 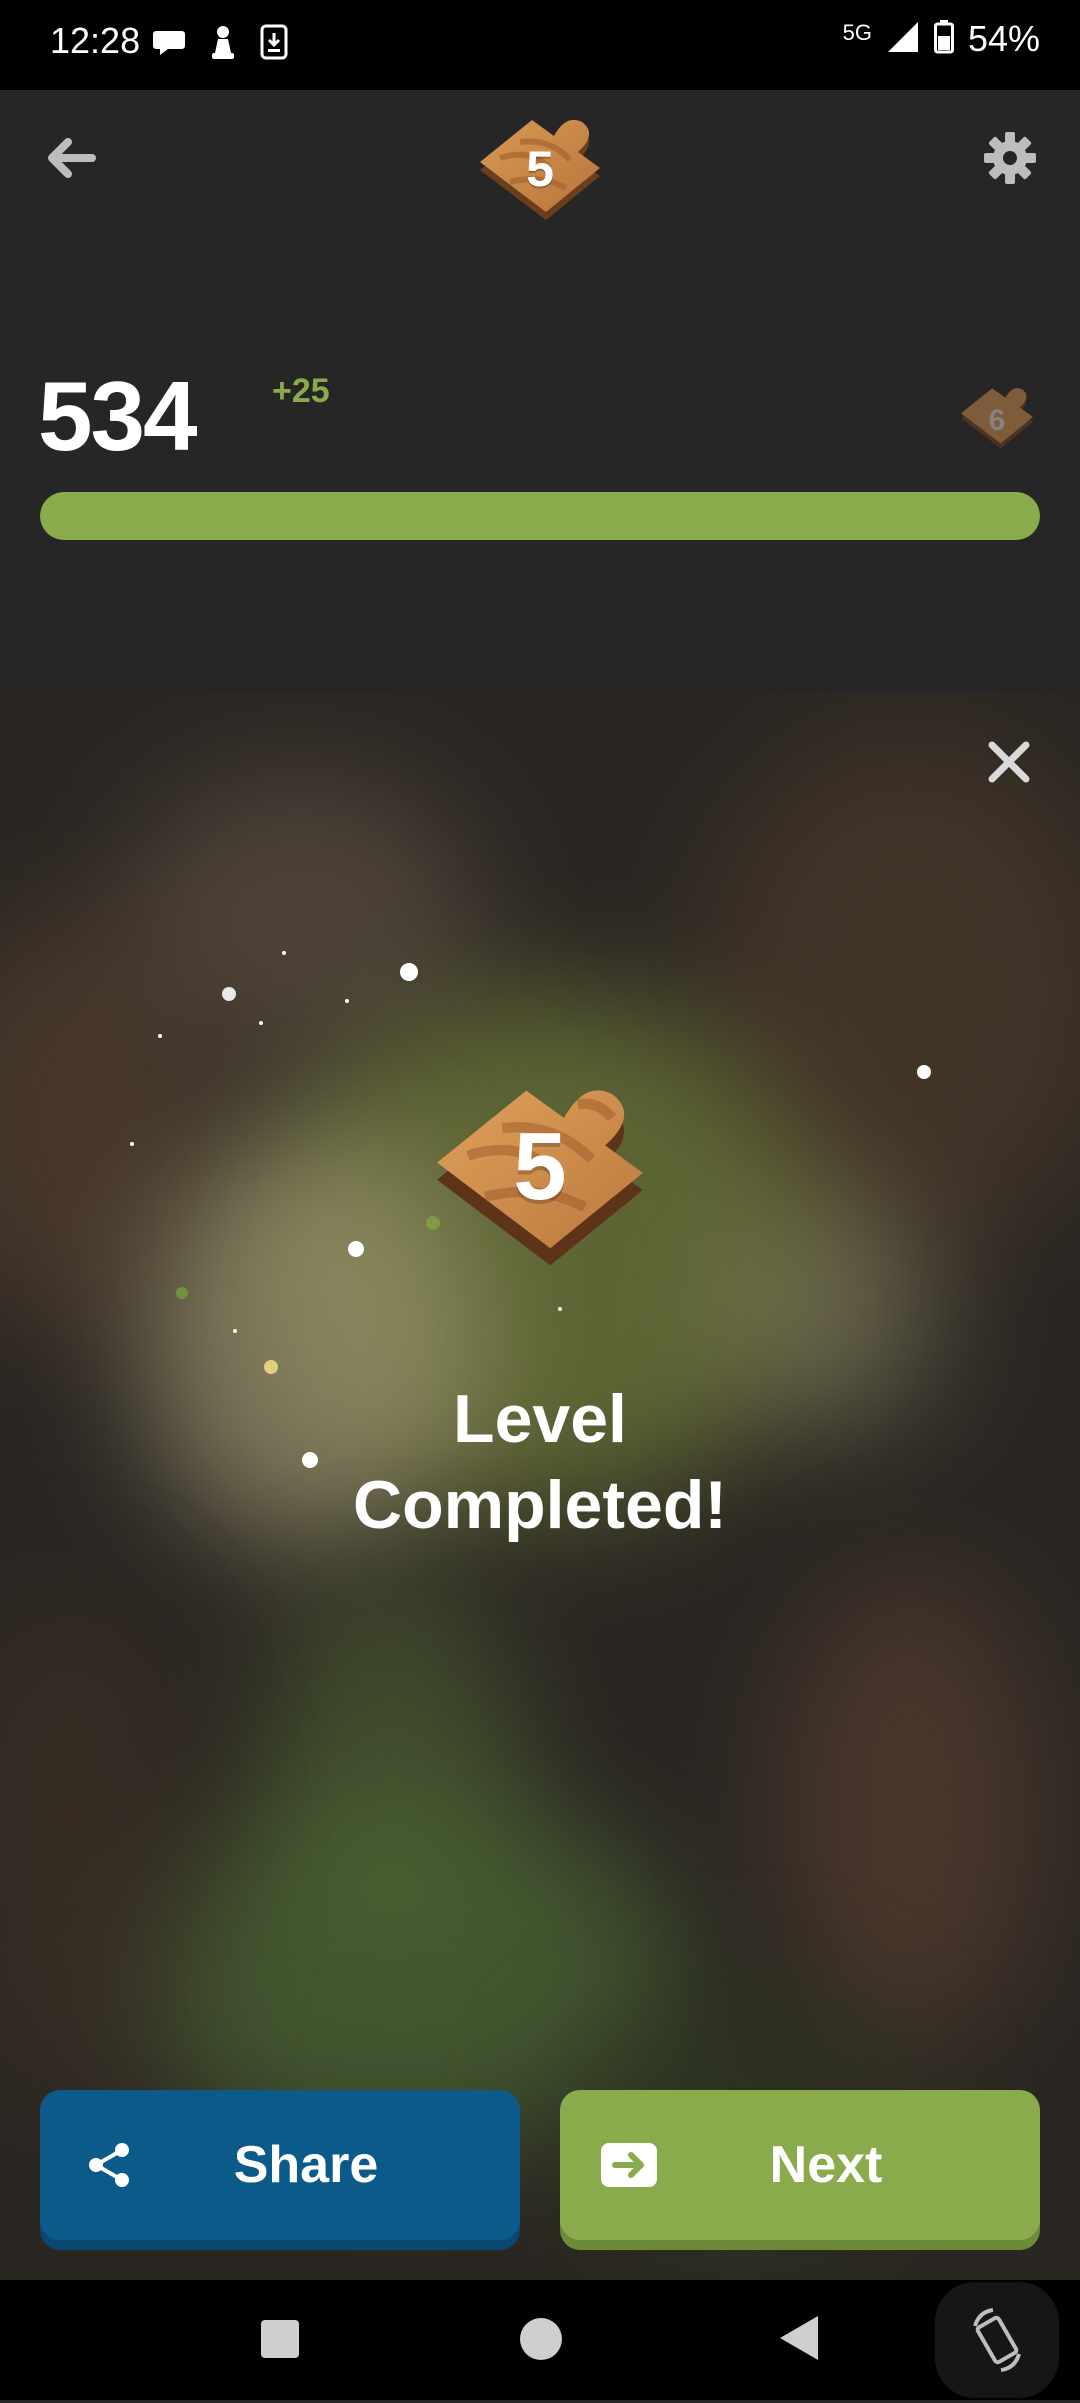 I want to click on next-level-badge: 6, so click(x=997, y=420).